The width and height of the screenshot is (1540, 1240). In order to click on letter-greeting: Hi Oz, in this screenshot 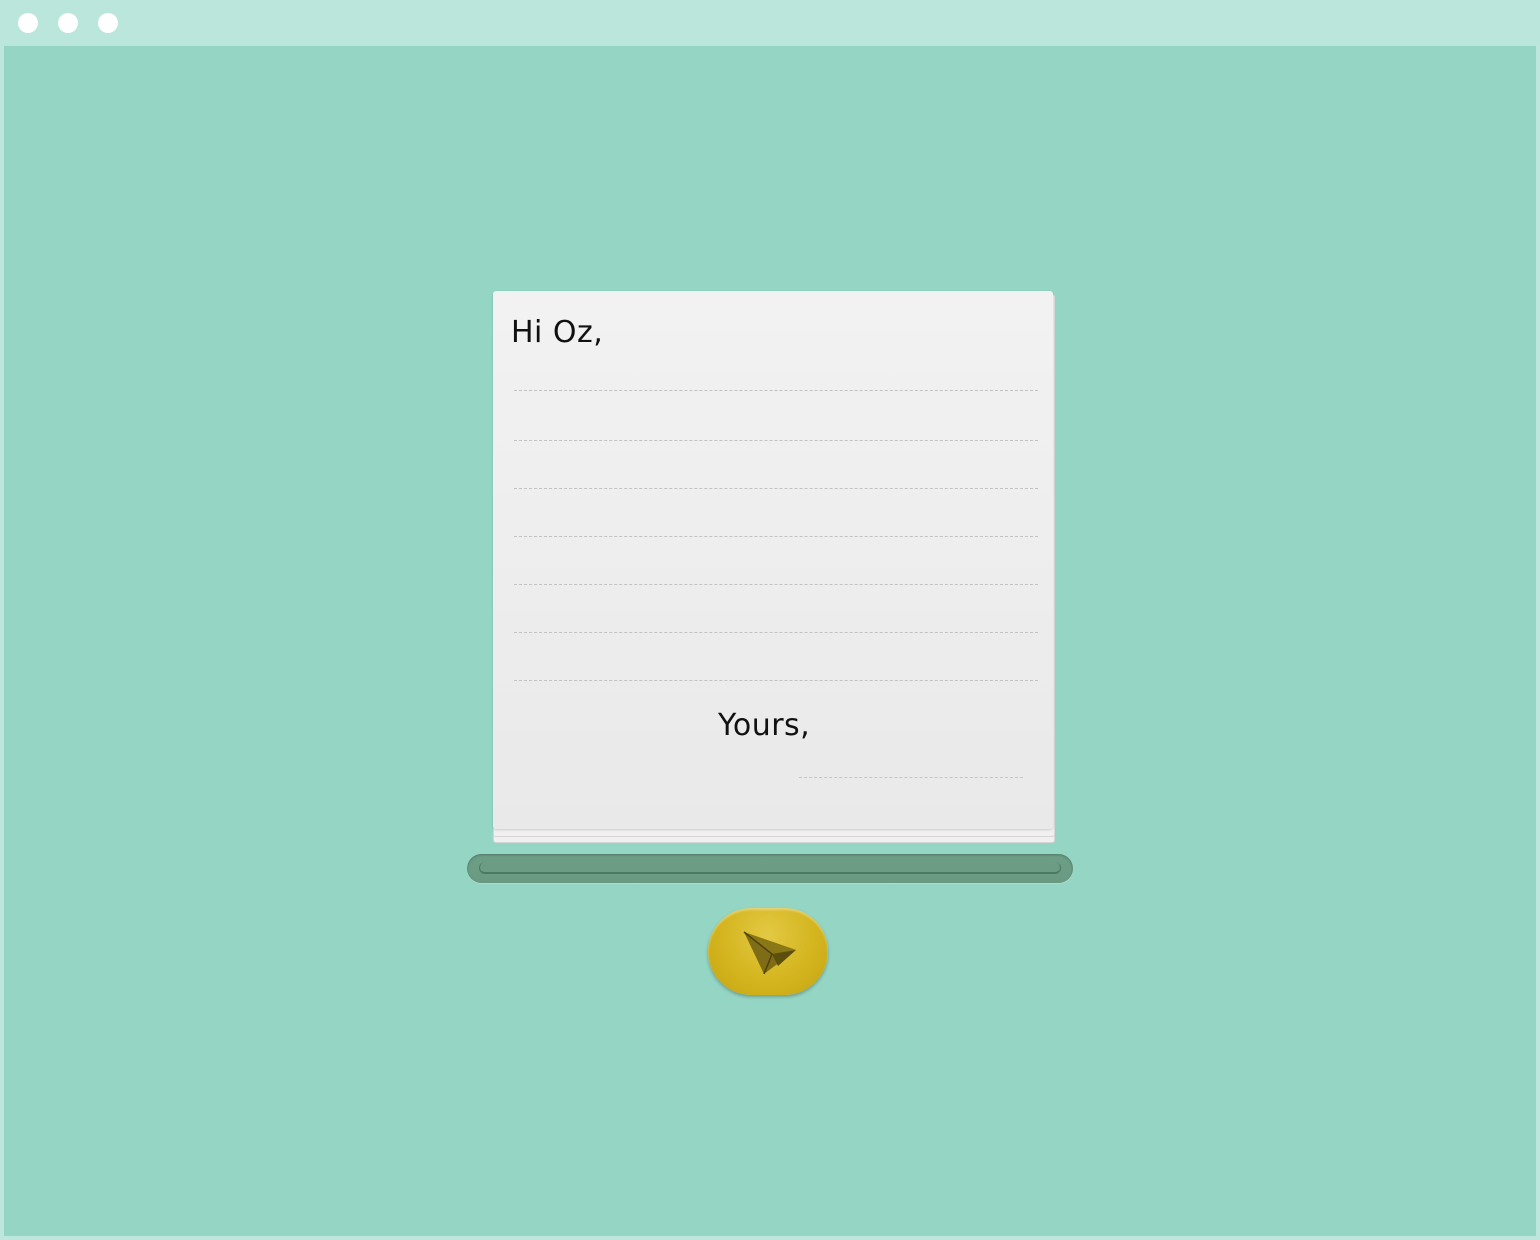, I will do `click(557, 332)`.